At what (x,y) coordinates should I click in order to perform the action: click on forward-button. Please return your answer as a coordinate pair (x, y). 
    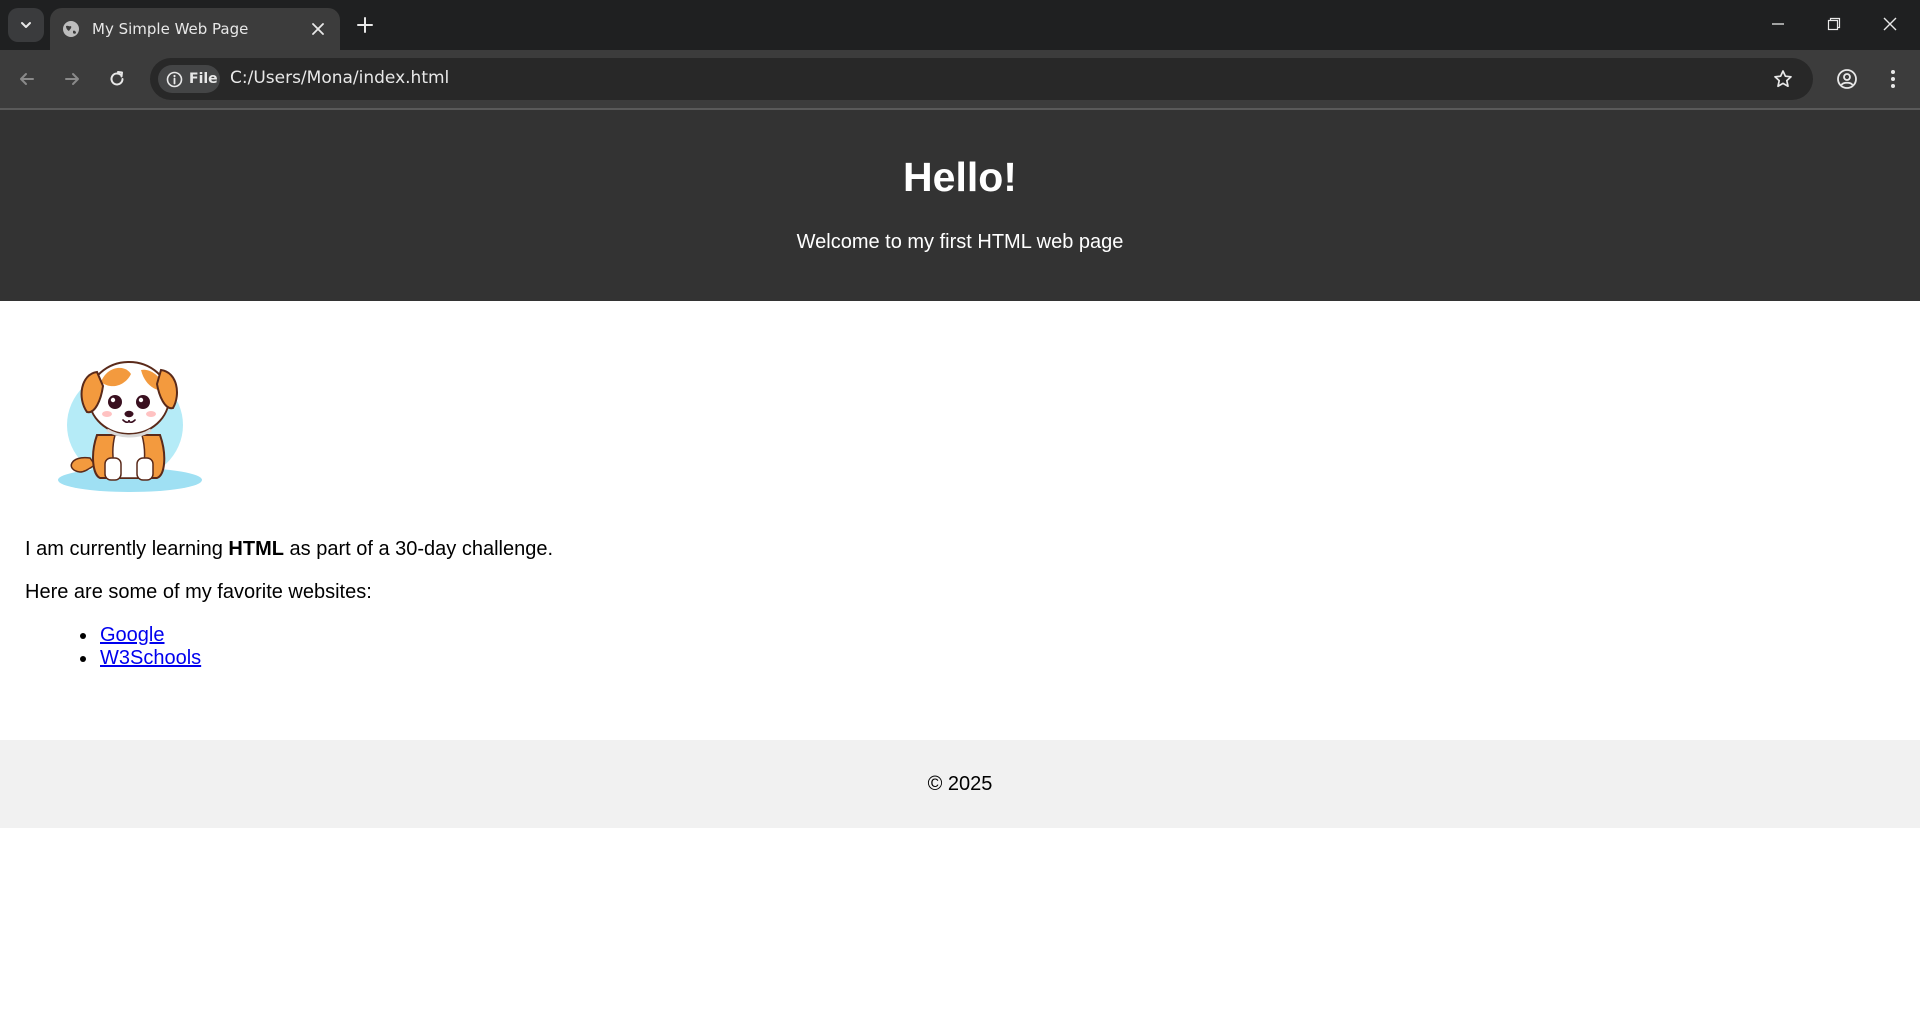
    Looking at the image, I should click on (72, 79).